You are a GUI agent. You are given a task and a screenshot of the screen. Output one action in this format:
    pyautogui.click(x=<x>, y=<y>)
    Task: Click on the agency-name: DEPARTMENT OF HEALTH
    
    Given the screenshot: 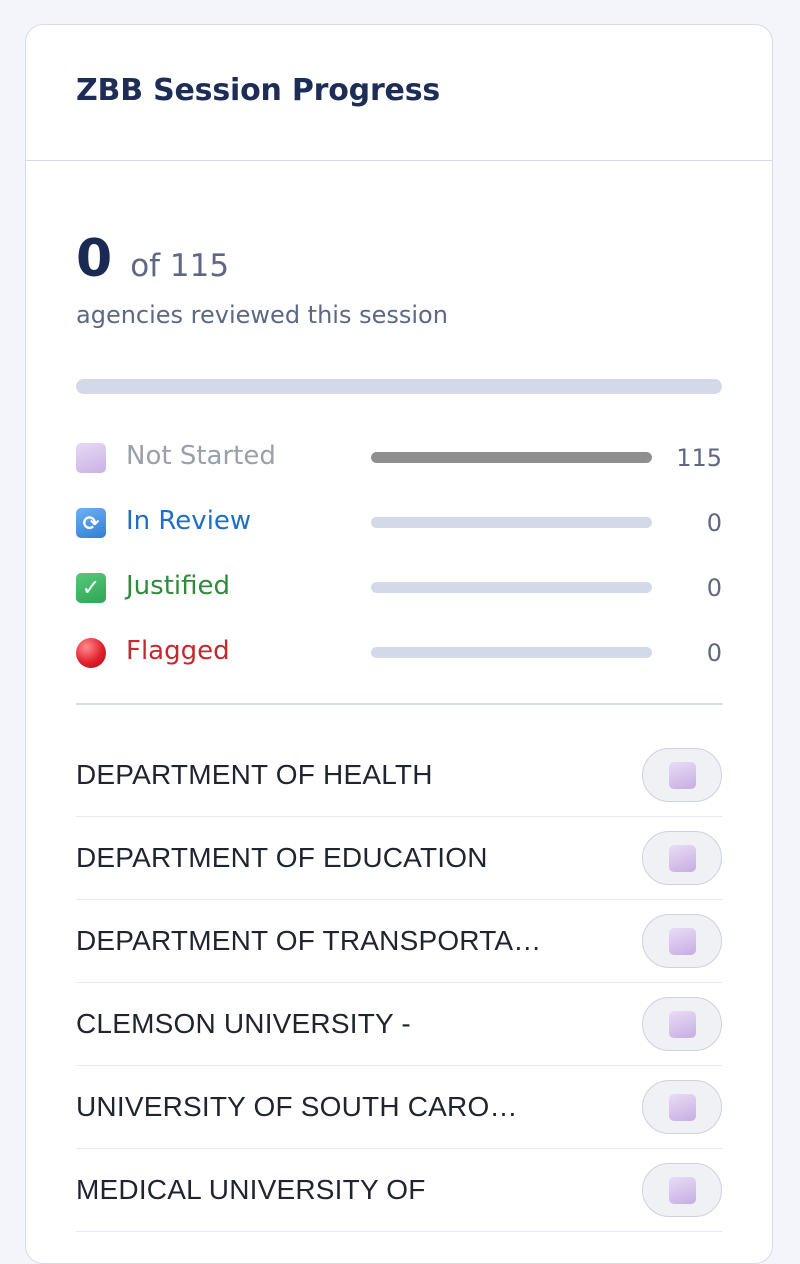 What is the action you would take?
    pyautogui.click(x=254, y=774)
    